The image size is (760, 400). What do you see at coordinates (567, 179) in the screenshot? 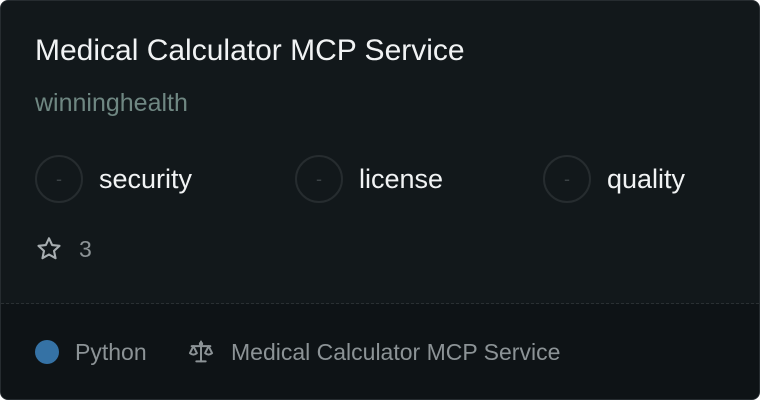
I see `quality-score-circle: -` at bounding box center [567, 179].